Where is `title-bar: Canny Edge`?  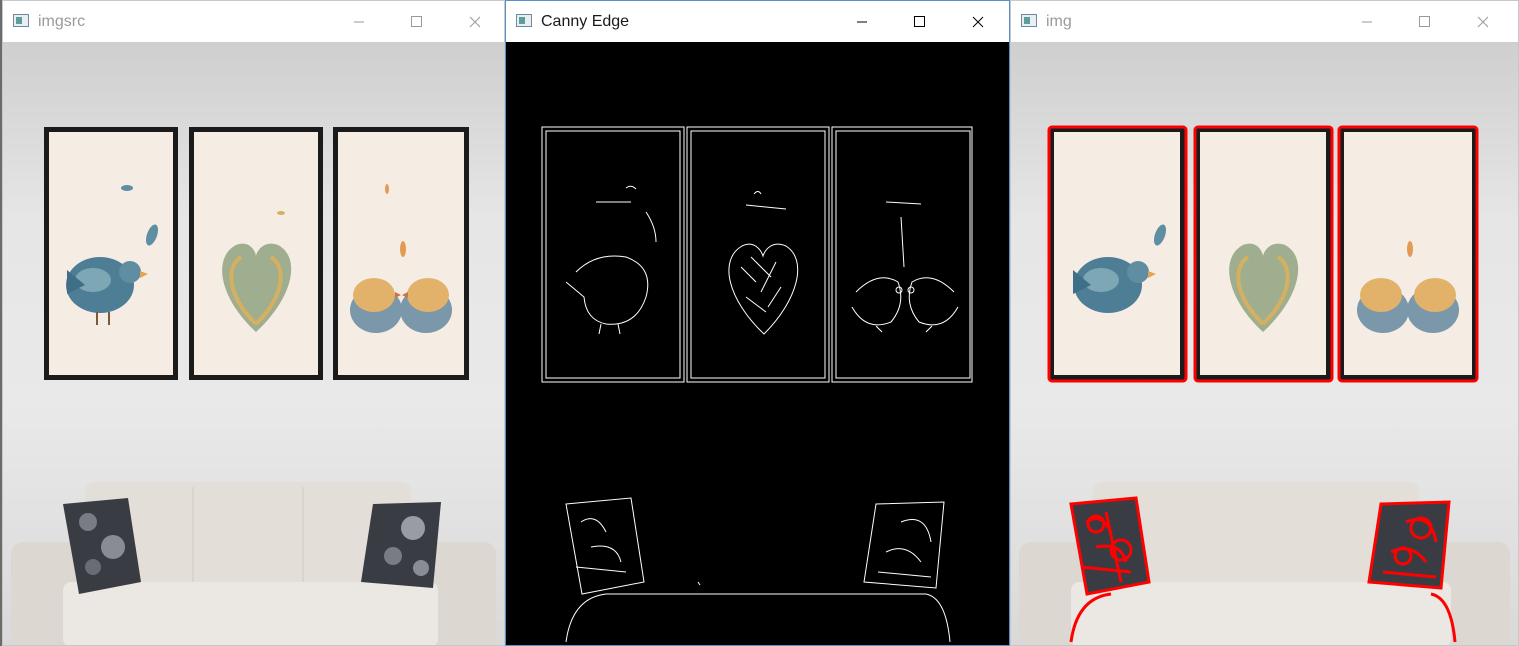
title-bar: Canny Edge is located at coordinates (757, 21).